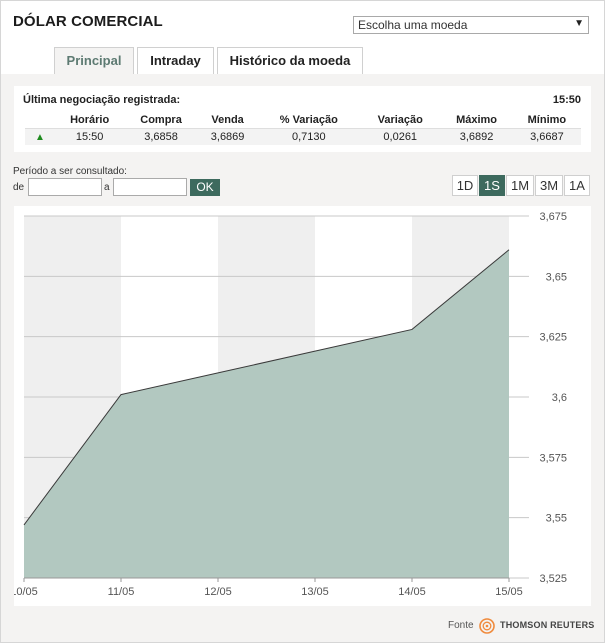 Image resolution: width=605 pixels, height=643 pixels. What do you see at coordinates (487, 626) in the screenshot?
I see `thomson-reuters-logo-icon` at bounding box center [487, 626].